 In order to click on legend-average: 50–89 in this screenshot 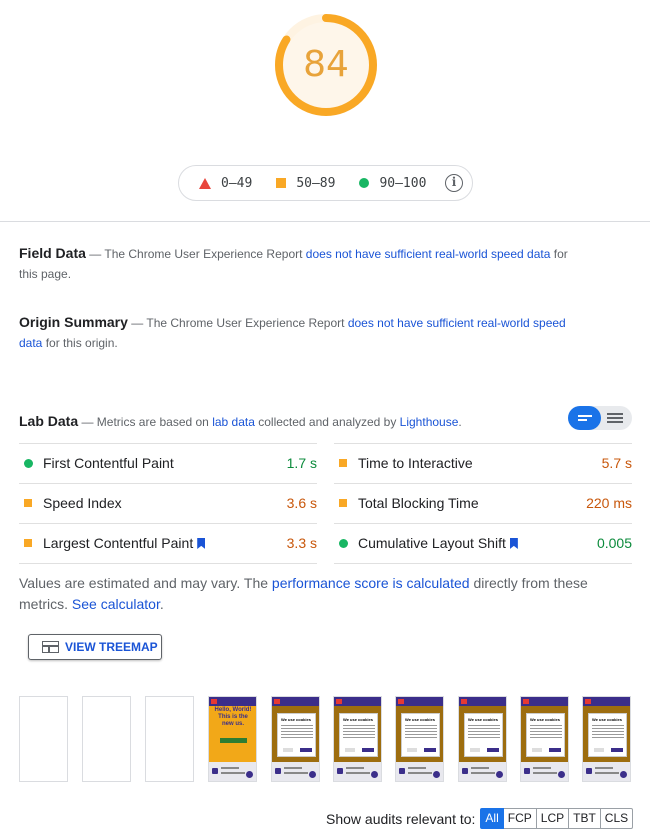, I will do `click(305, 183)`.